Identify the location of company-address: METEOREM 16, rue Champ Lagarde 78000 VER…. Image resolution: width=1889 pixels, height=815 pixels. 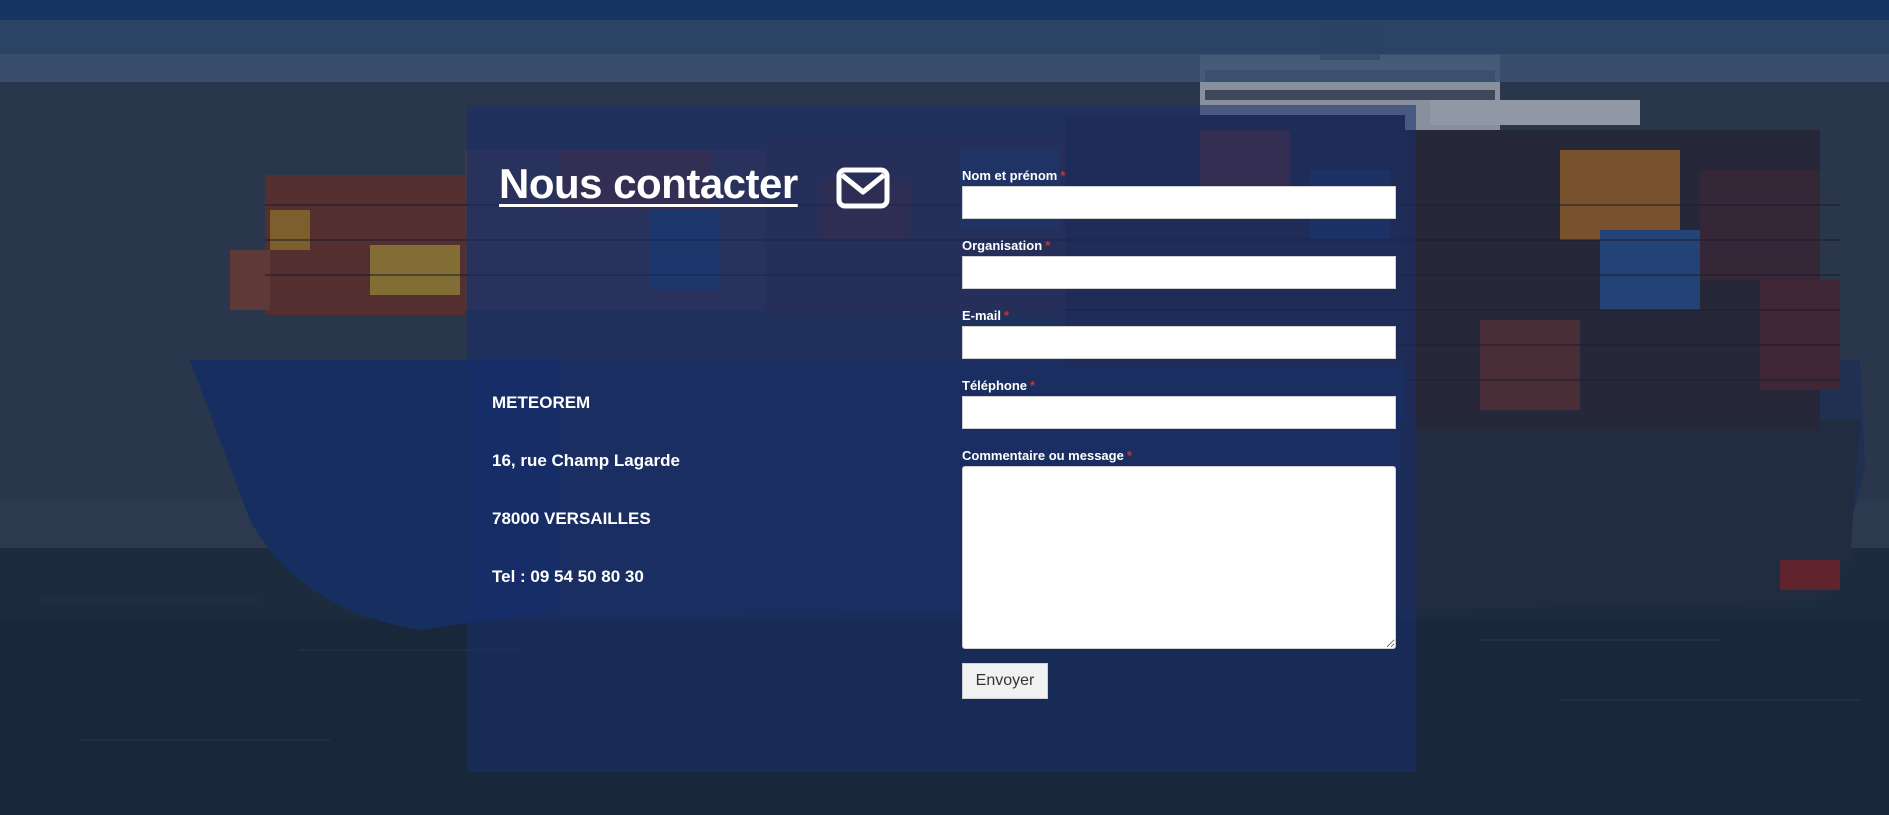
(586, 508).